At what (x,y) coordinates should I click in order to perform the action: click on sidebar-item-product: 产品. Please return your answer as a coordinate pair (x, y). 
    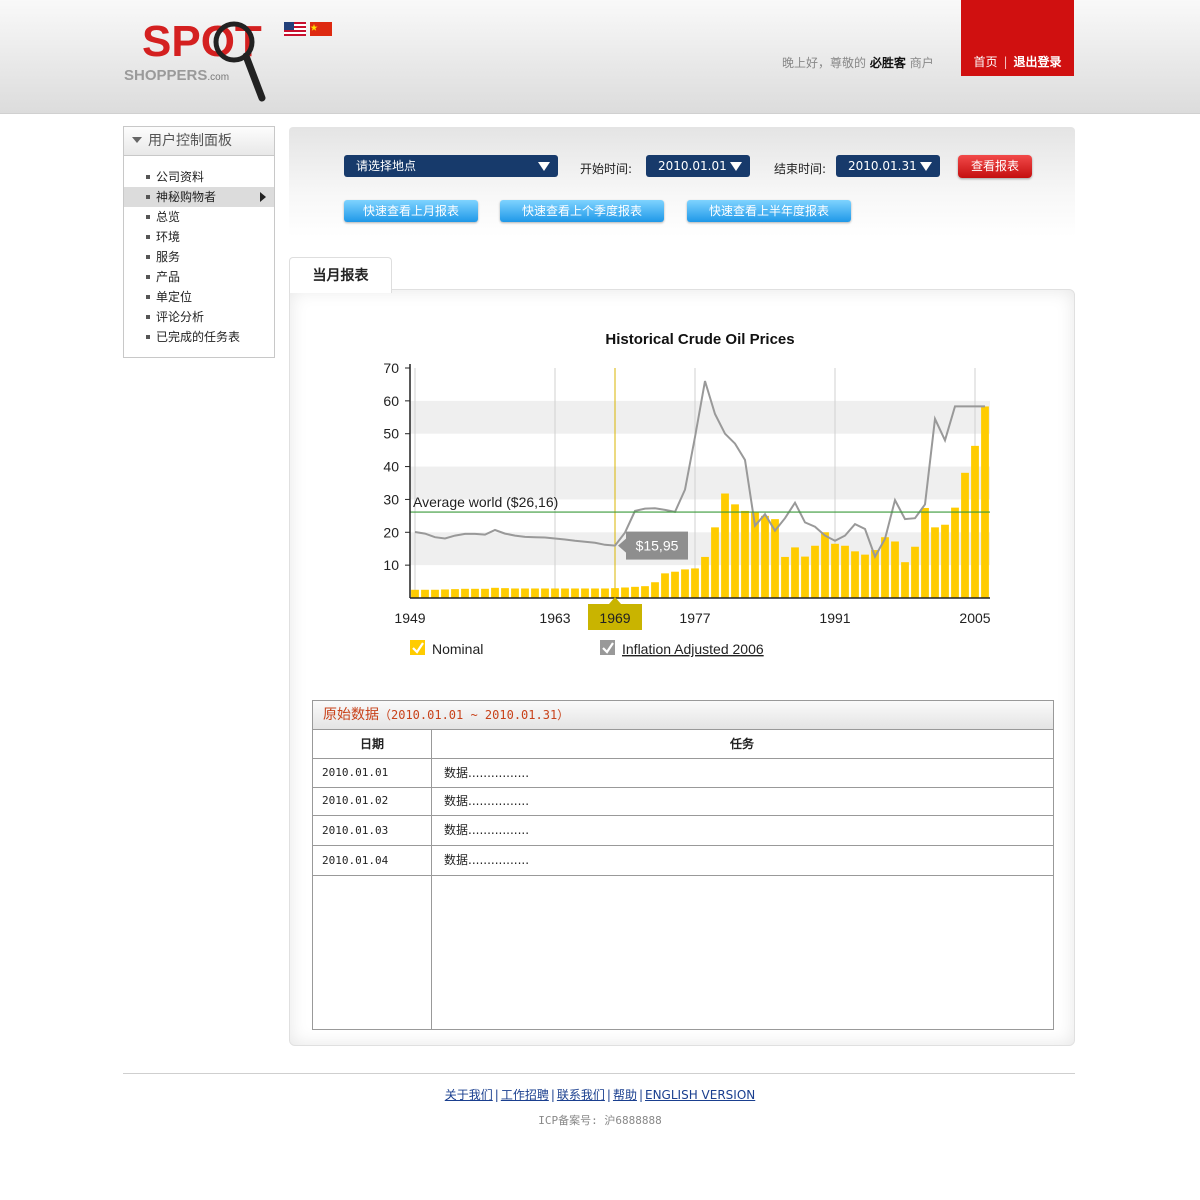
    Looking at the image, I should click on (199, 277).